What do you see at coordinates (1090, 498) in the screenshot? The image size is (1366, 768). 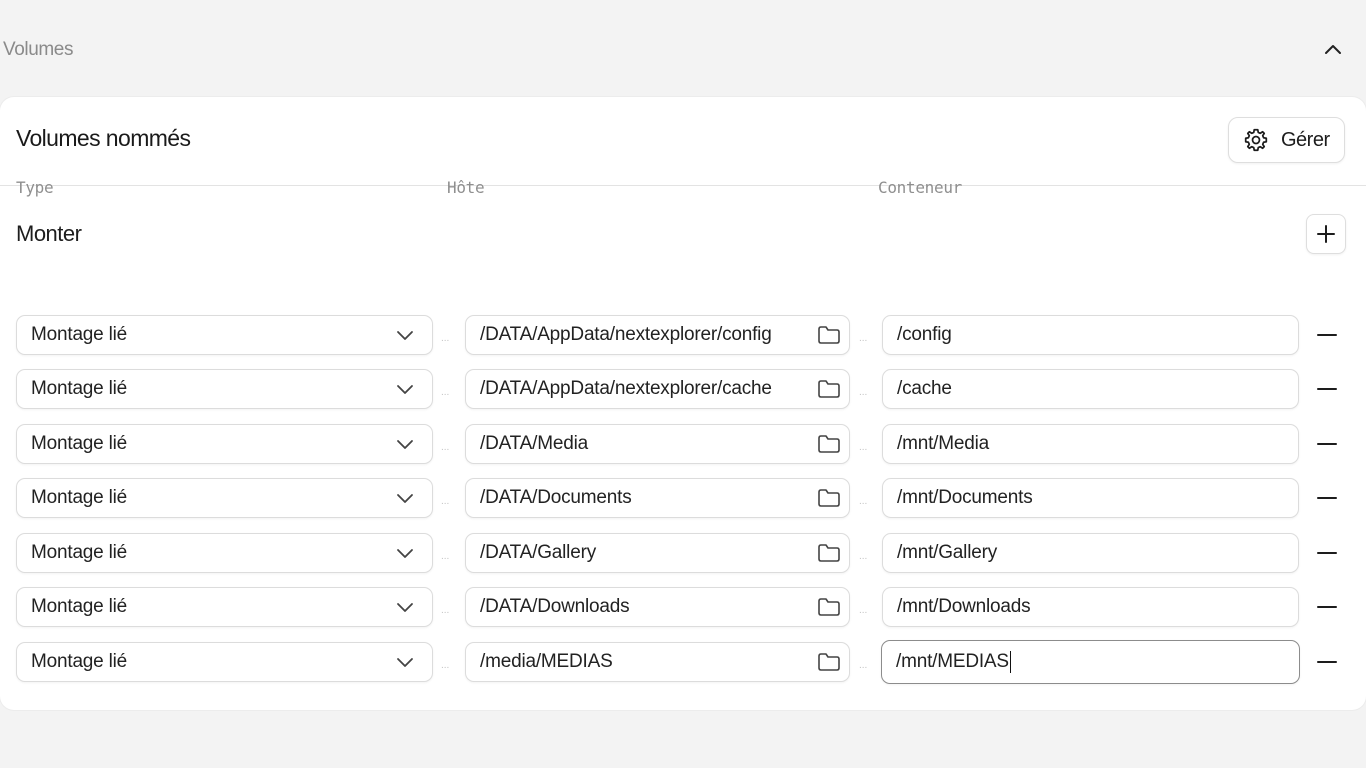 I see `container-path-input: /mnt/Documents` at bounding box center [1090, 498].